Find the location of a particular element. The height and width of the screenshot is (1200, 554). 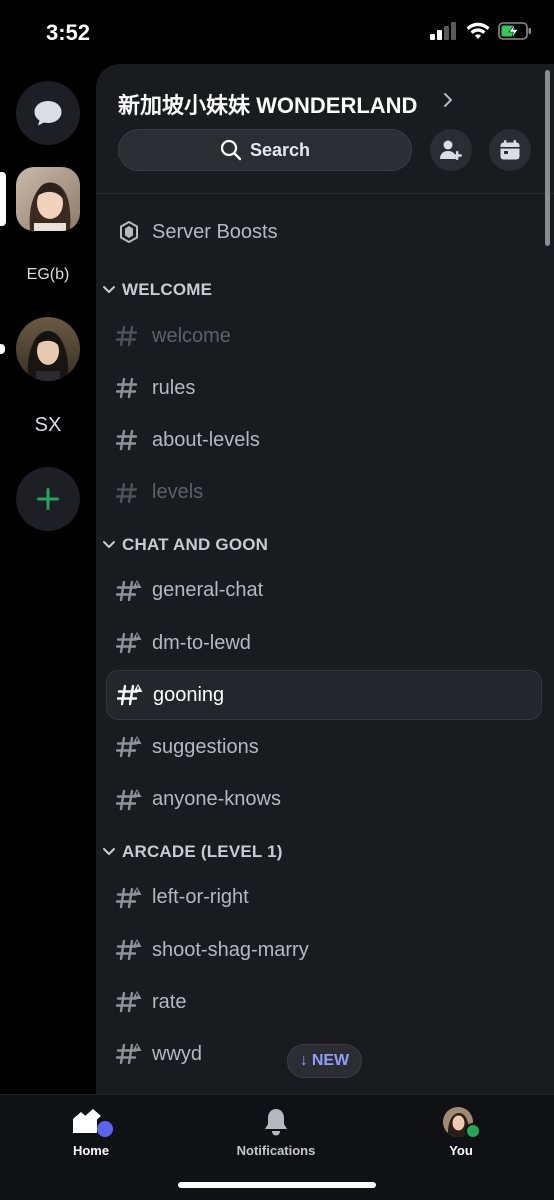

header-divider is located at coordinates (325, 193).